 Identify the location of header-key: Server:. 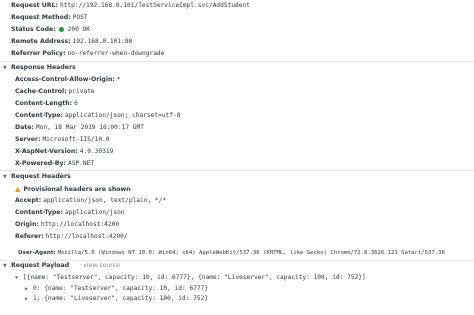
(28, 139).